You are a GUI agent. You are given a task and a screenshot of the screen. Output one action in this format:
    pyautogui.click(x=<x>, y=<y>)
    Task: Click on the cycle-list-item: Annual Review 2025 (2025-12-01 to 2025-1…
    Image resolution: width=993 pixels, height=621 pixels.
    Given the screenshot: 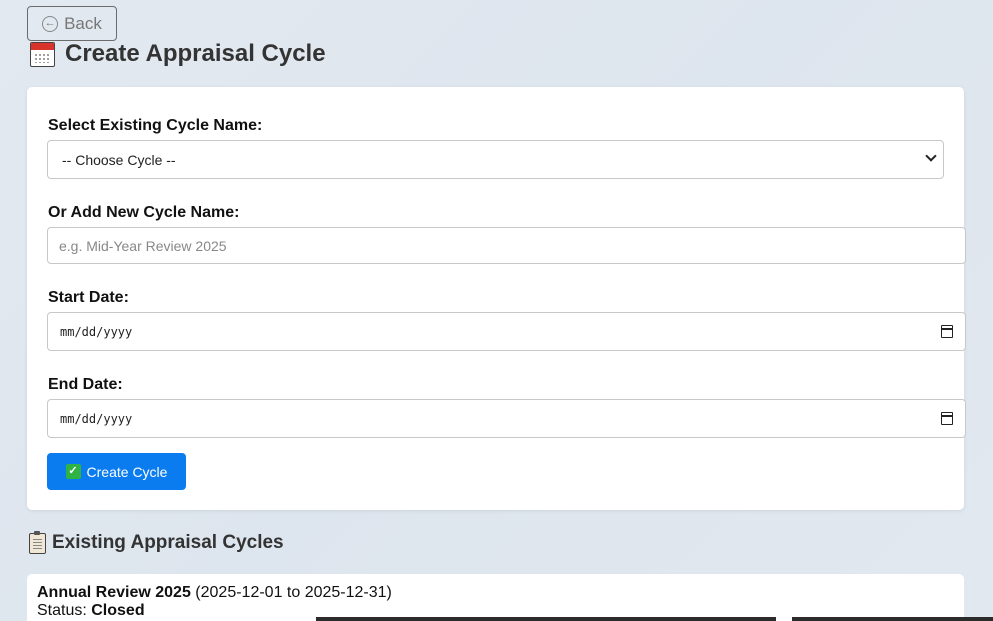 What is the action you would take?
    pyautogui.click(x=495, y=597)
    